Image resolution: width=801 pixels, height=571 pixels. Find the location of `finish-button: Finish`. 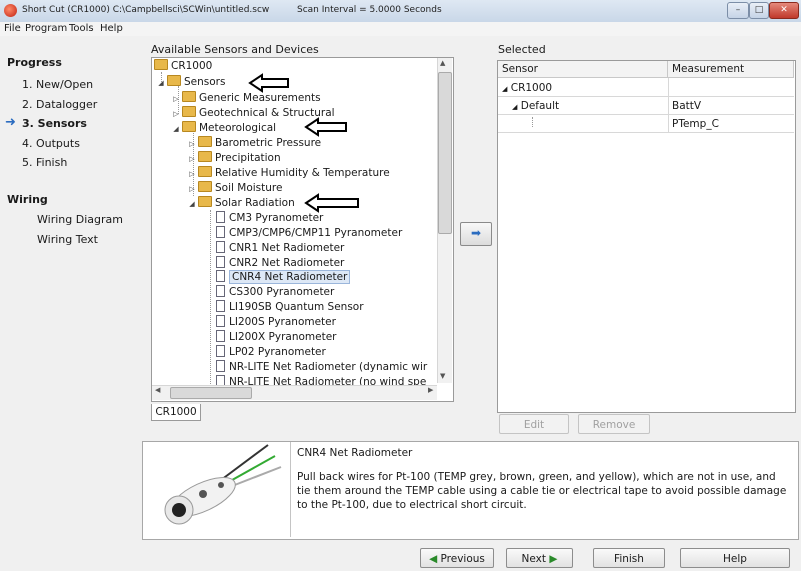

finish-button: Finish is located at coordinates (629, 558).